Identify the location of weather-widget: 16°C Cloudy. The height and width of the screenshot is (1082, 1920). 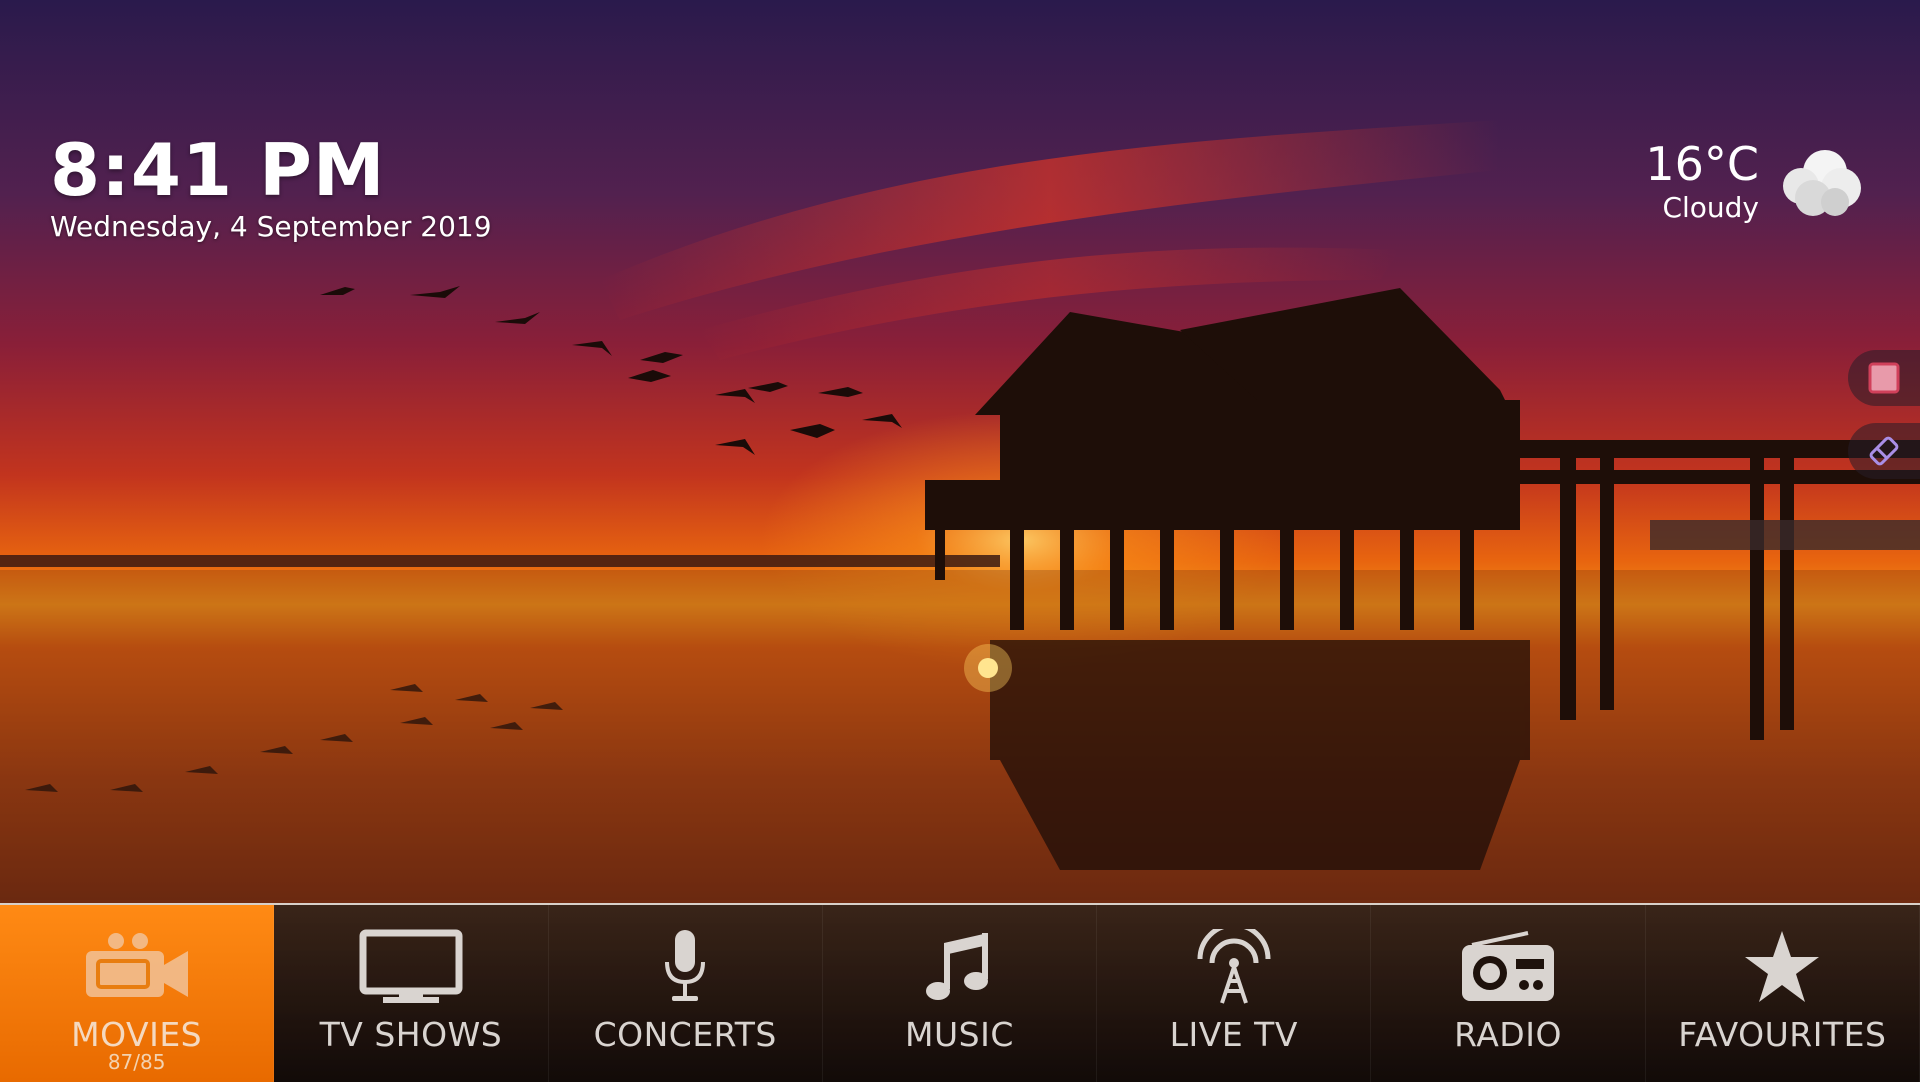
(1755, 182).